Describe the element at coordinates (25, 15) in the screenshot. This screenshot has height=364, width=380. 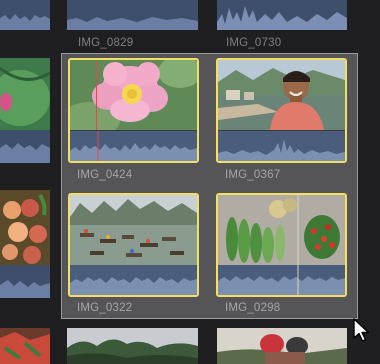
I see `clip-top-left-partial` at that location.